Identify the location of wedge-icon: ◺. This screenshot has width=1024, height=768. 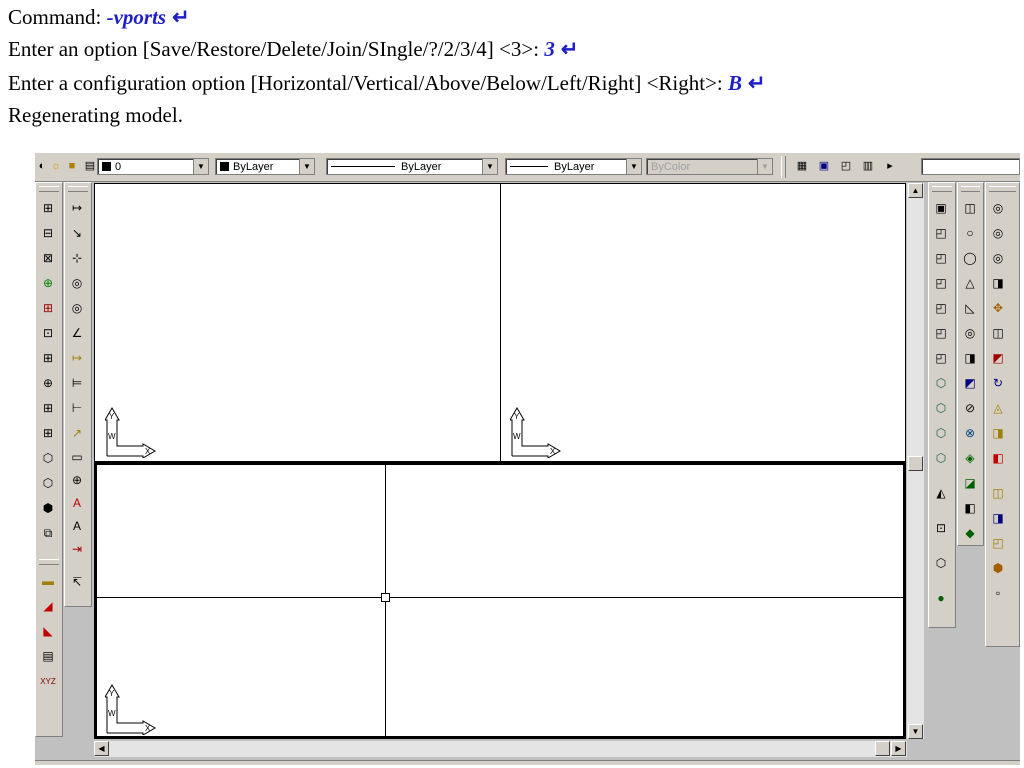
(970, 308).